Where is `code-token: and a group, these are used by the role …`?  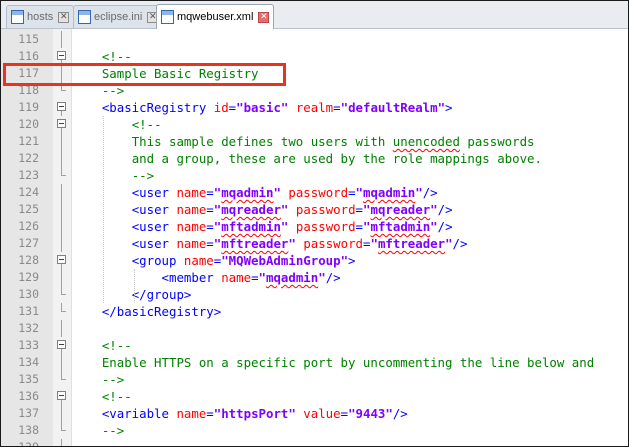
code-token: and a group, these are used by the role … is located at coordinates (336, 158).